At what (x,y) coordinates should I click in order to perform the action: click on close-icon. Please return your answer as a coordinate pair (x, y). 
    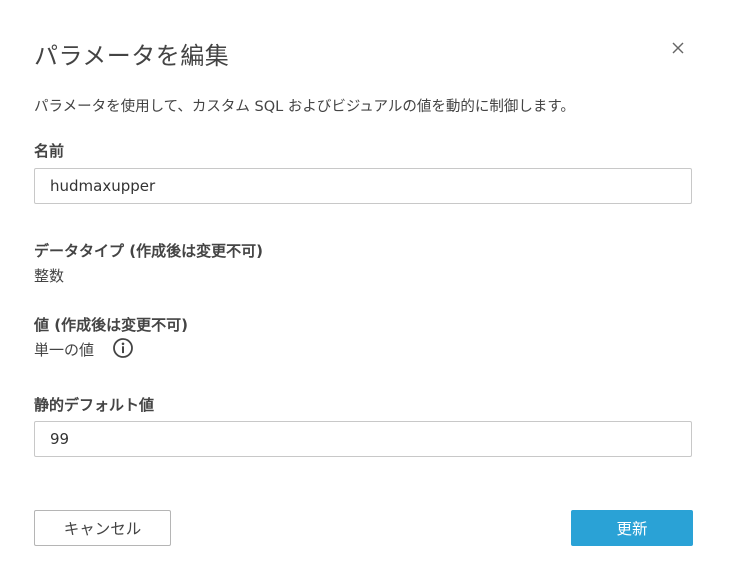
    Looking at the image, I should click on (678, 48).